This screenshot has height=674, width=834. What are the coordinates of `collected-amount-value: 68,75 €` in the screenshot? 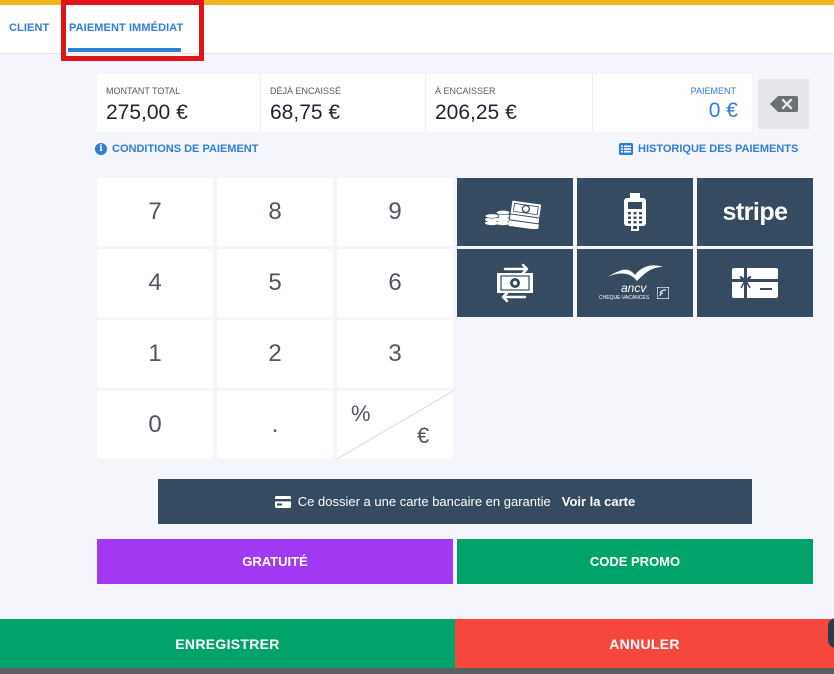 It's located at (305, 112).